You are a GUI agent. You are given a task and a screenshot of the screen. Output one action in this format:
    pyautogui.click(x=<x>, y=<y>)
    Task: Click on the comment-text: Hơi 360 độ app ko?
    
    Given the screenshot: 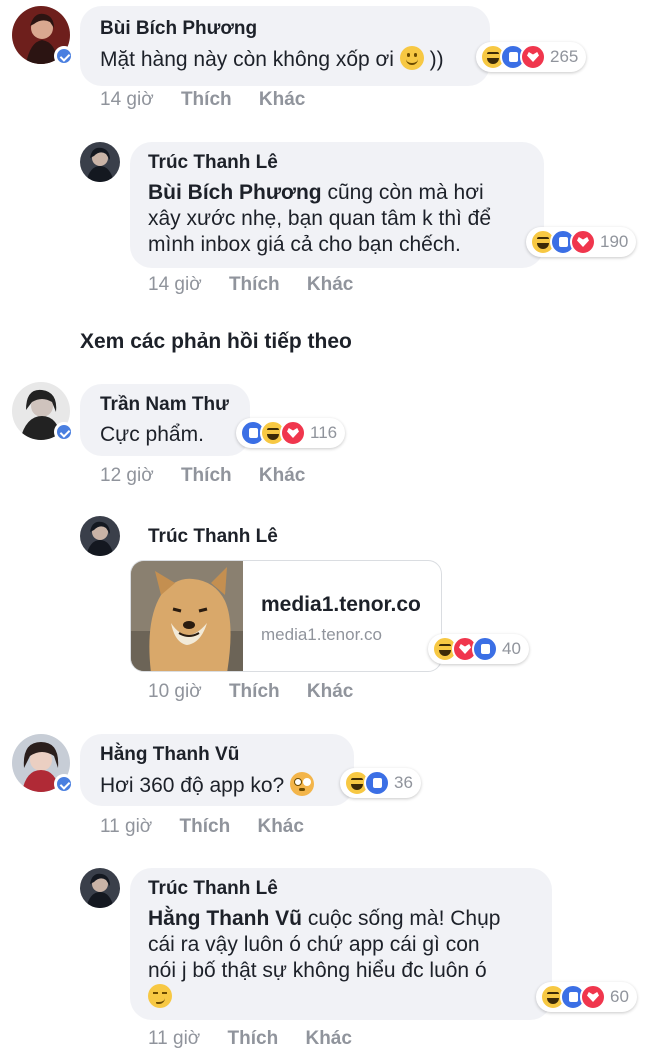 What is the action you would take?
    pyautogui.click(x=207, y=785)
    